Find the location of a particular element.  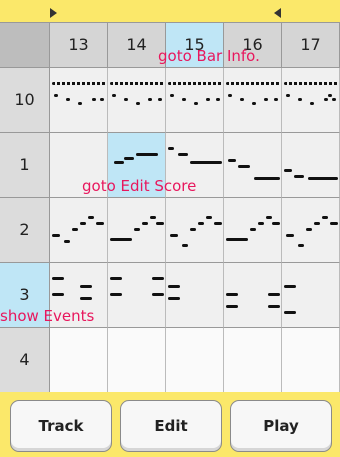

loop-start-marker-icon is located at coordinates (53, 13).